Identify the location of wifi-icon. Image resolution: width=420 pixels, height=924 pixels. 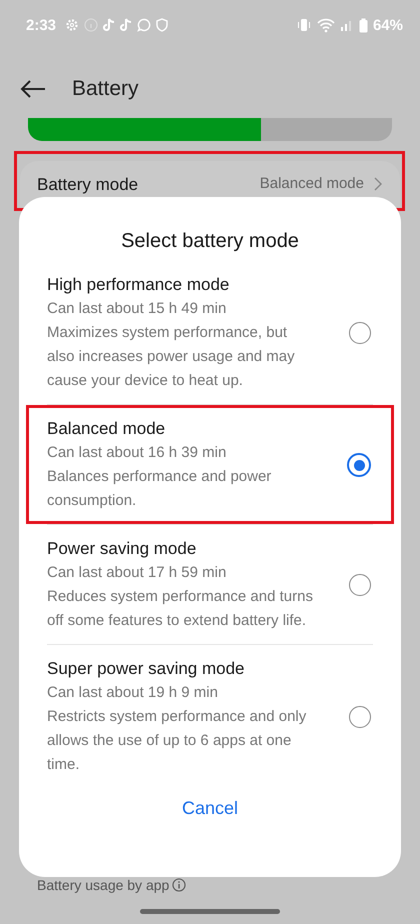
(325, 25).